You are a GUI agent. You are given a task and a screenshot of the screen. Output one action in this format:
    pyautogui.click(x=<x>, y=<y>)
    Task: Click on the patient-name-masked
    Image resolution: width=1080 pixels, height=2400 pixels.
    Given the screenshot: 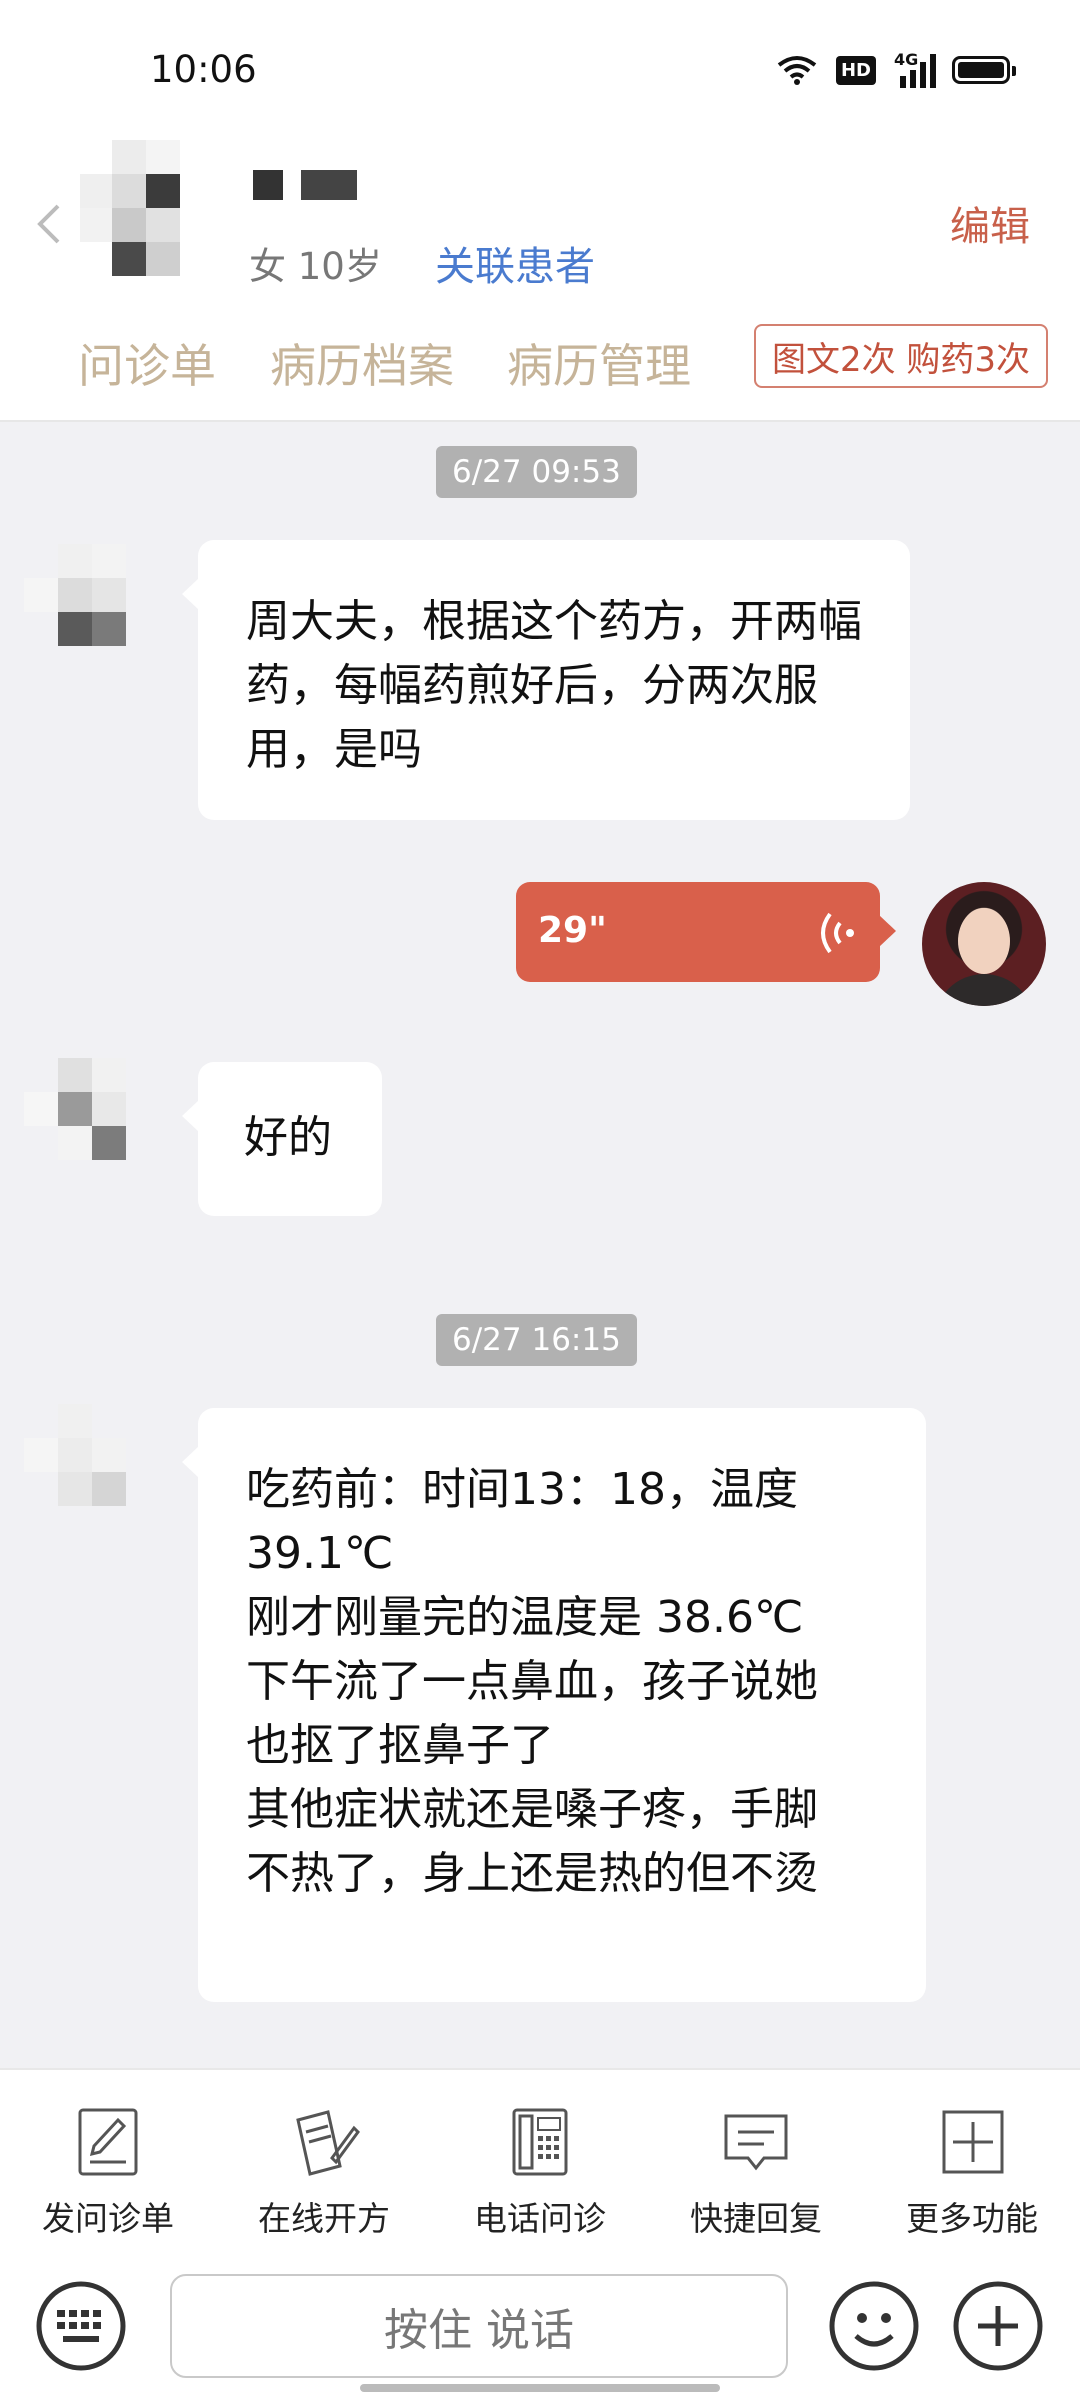 What is the action you would take?
    pyautogui.click(x=305, y=185)
    